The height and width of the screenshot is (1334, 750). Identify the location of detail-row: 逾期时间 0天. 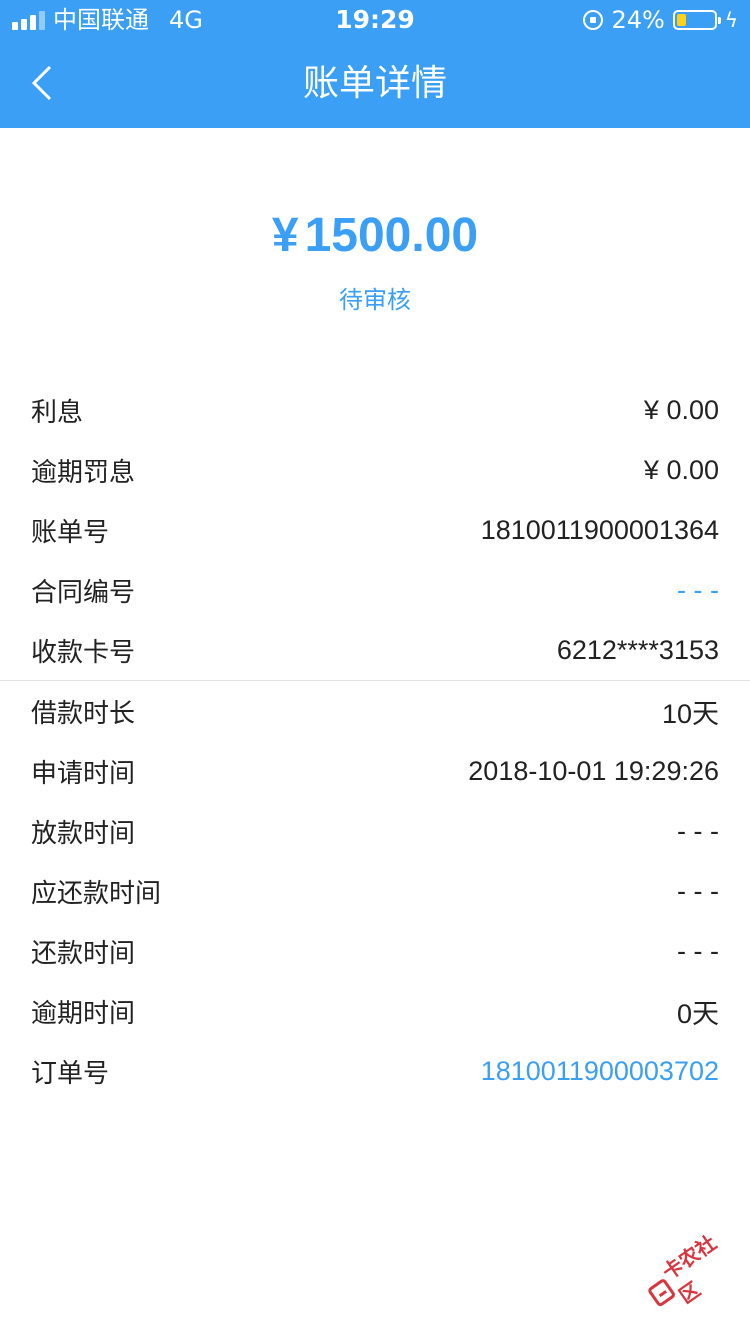
(375, 1011).